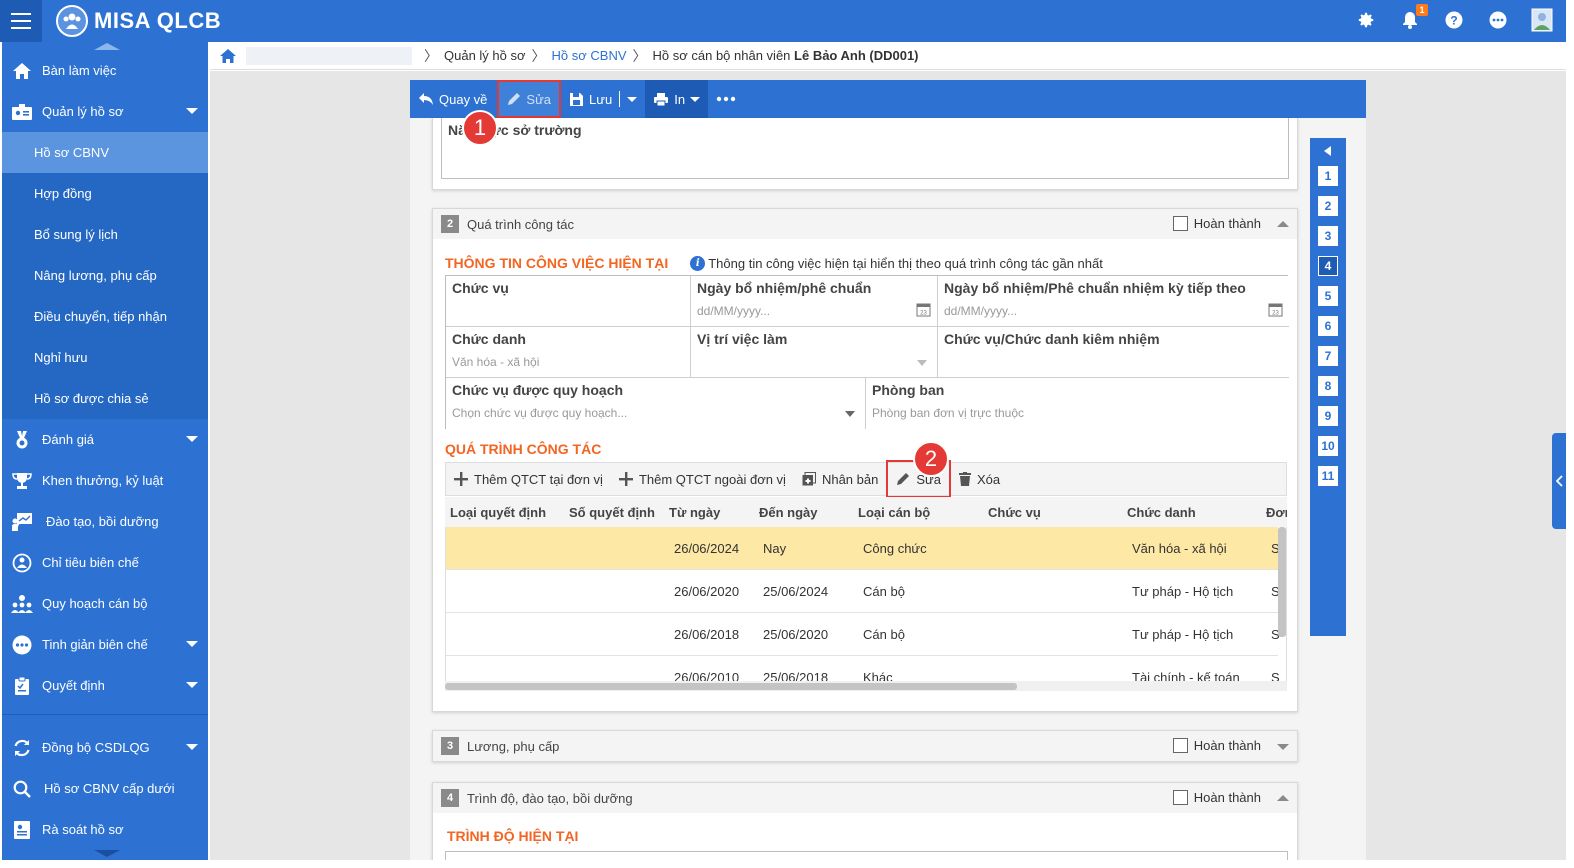 The height and width of the screenshot is (868, 1574). What do you see at coordinates (1328, 176) in the screenshot?
I see `section-nav-item: 1` at bounding box center [1328, 176].